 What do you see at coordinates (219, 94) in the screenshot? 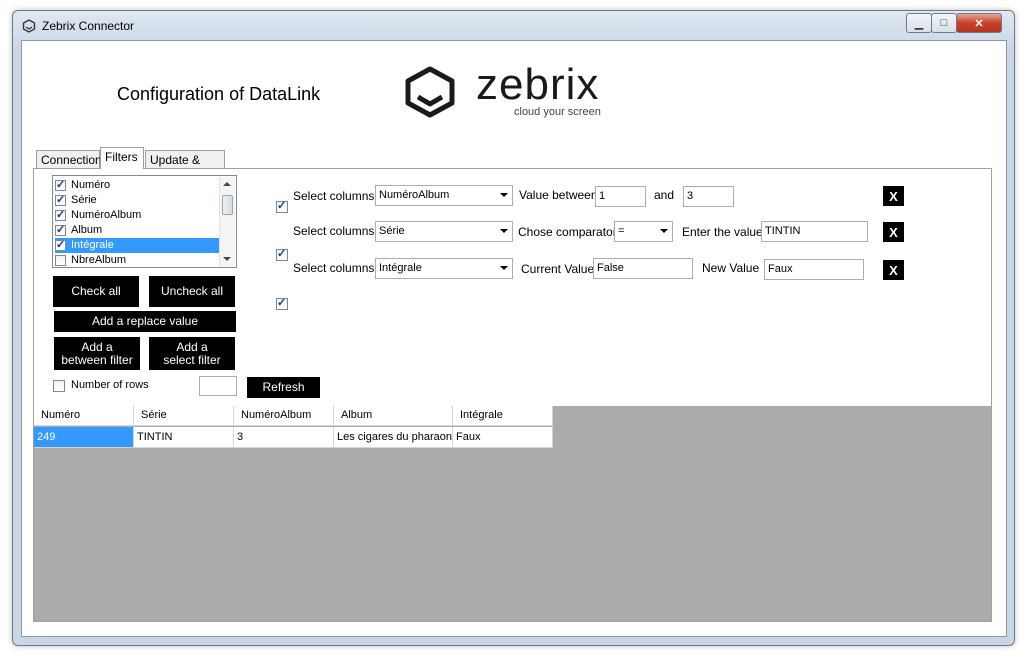
I see `page-title: Configuration of DataLink` at bounding box center [219, 94].